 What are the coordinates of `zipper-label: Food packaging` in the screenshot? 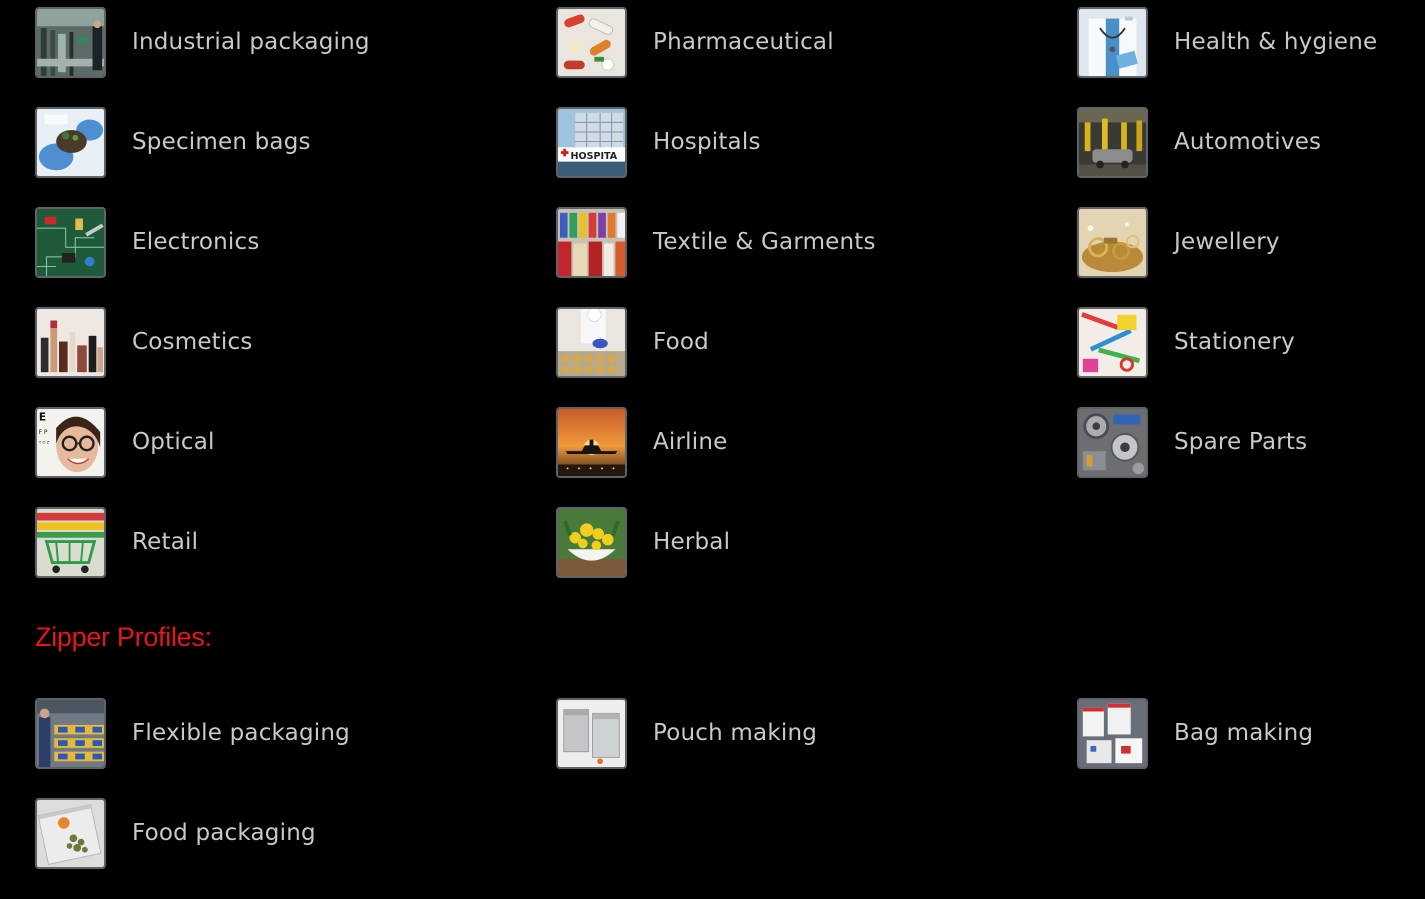 It's located at (224, 833).